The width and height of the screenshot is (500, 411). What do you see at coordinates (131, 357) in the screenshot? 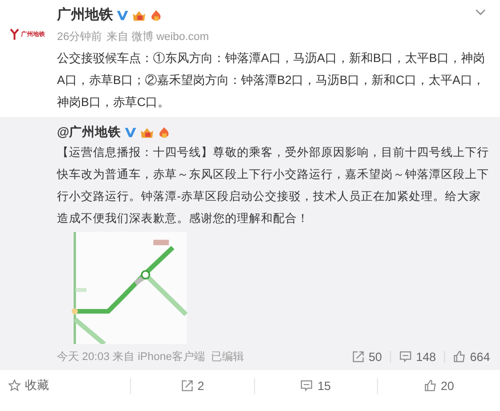
I see `post-meta: 今天 20:03 来自 iPhone客户端` at bounding box center [131, 357].